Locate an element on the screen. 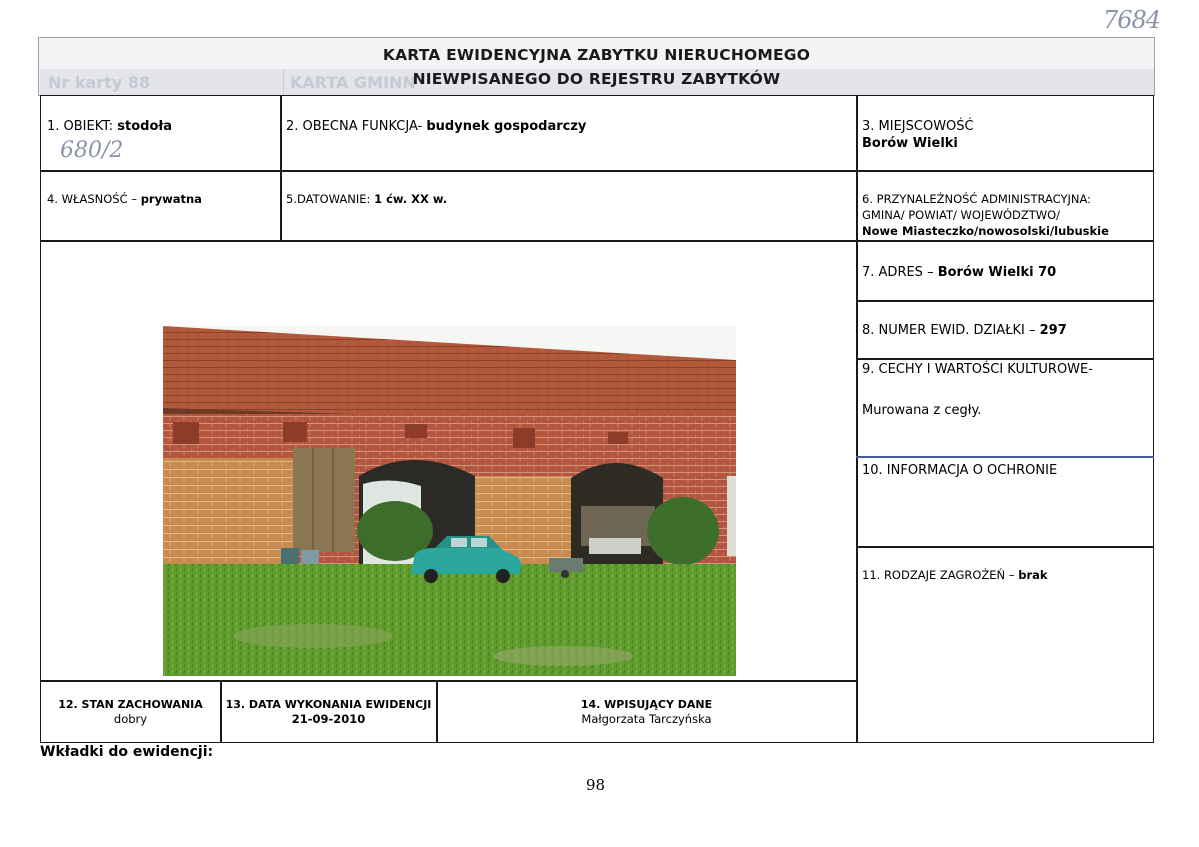 The width and height of the screenshot is (1199, 847). field-cultural-values-text: Murowana z cegły. is located at coordinates (922, 410).